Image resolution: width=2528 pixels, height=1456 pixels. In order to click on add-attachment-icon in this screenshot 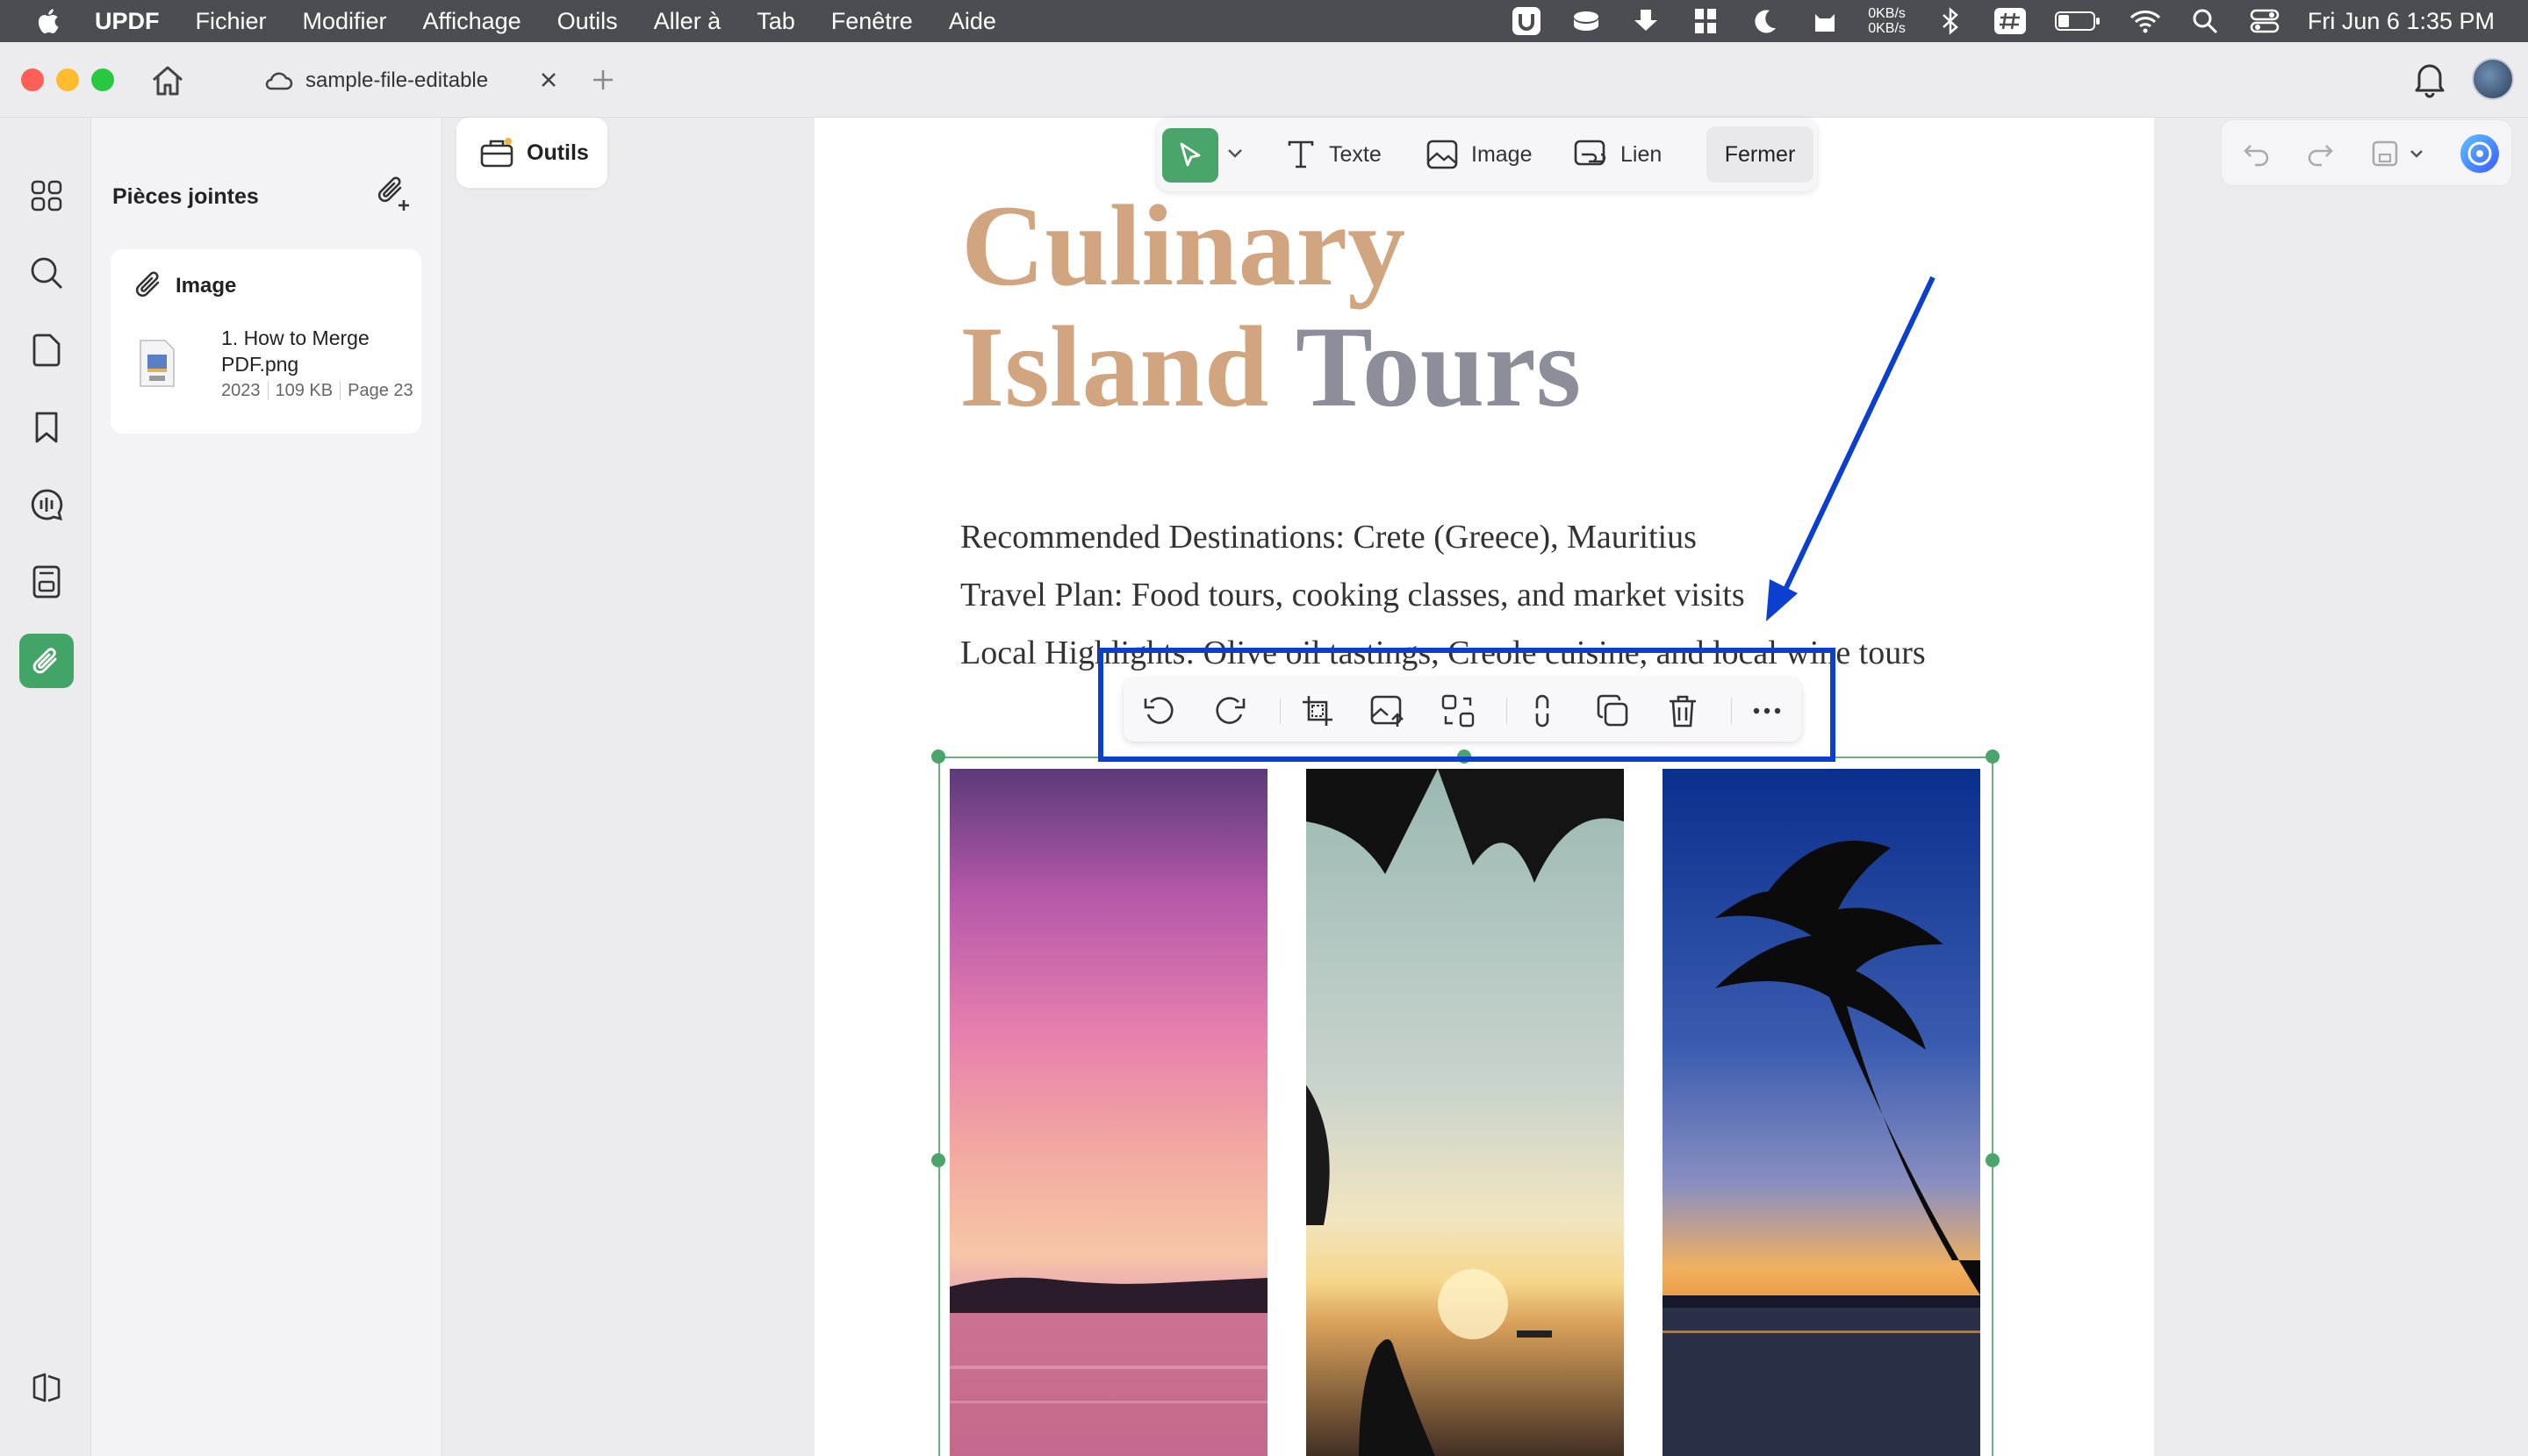, I will do `click(394, 193)`.